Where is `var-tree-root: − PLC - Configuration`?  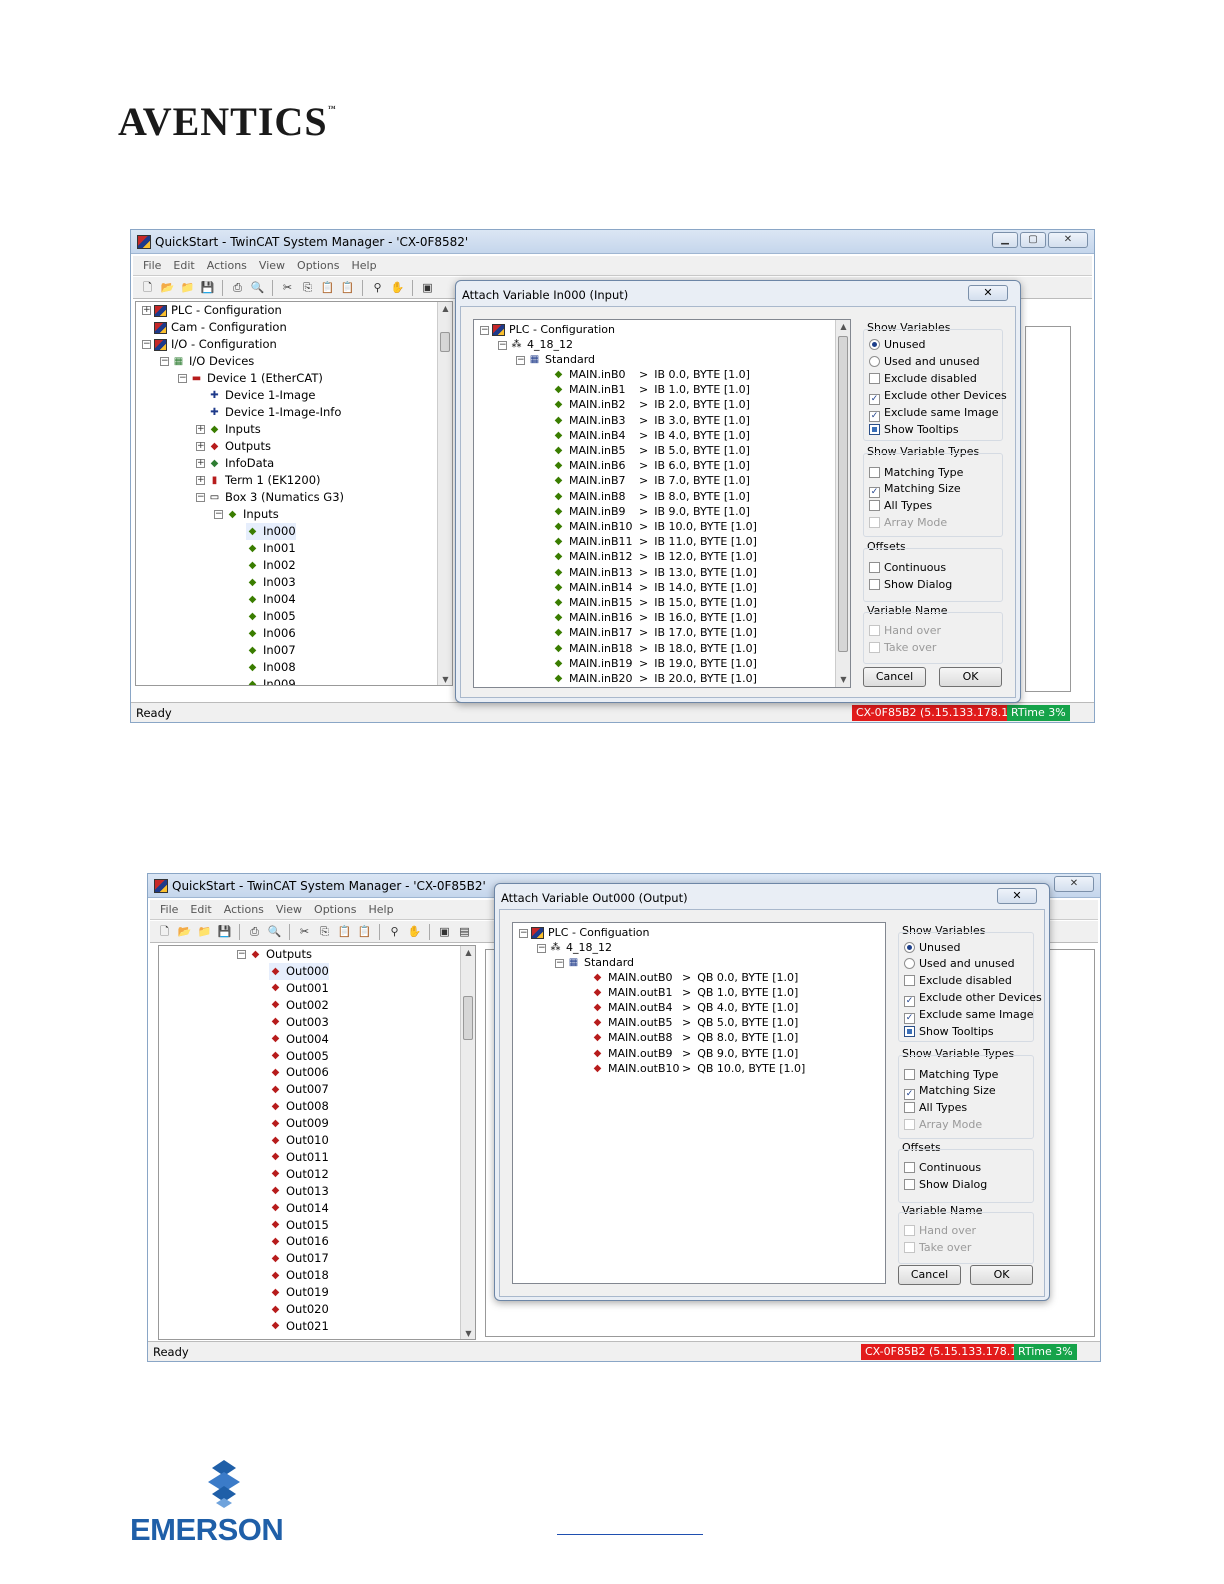
var-tree-root: − PLC - Configuration is located at coordinates (547, 329).